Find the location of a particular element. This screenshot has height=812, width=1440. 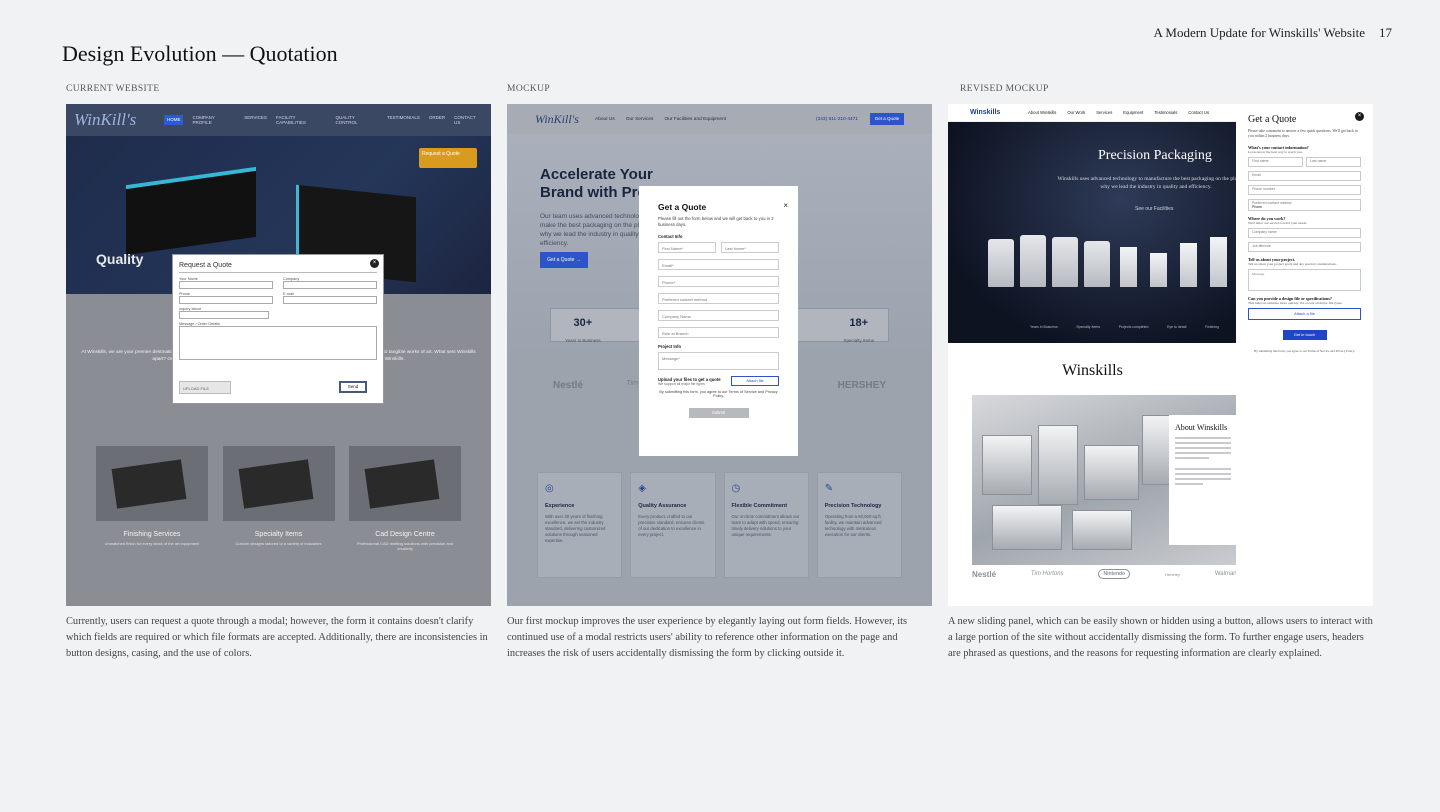

feature-title: Flexible Commitment is located at coordinates (759, 506).